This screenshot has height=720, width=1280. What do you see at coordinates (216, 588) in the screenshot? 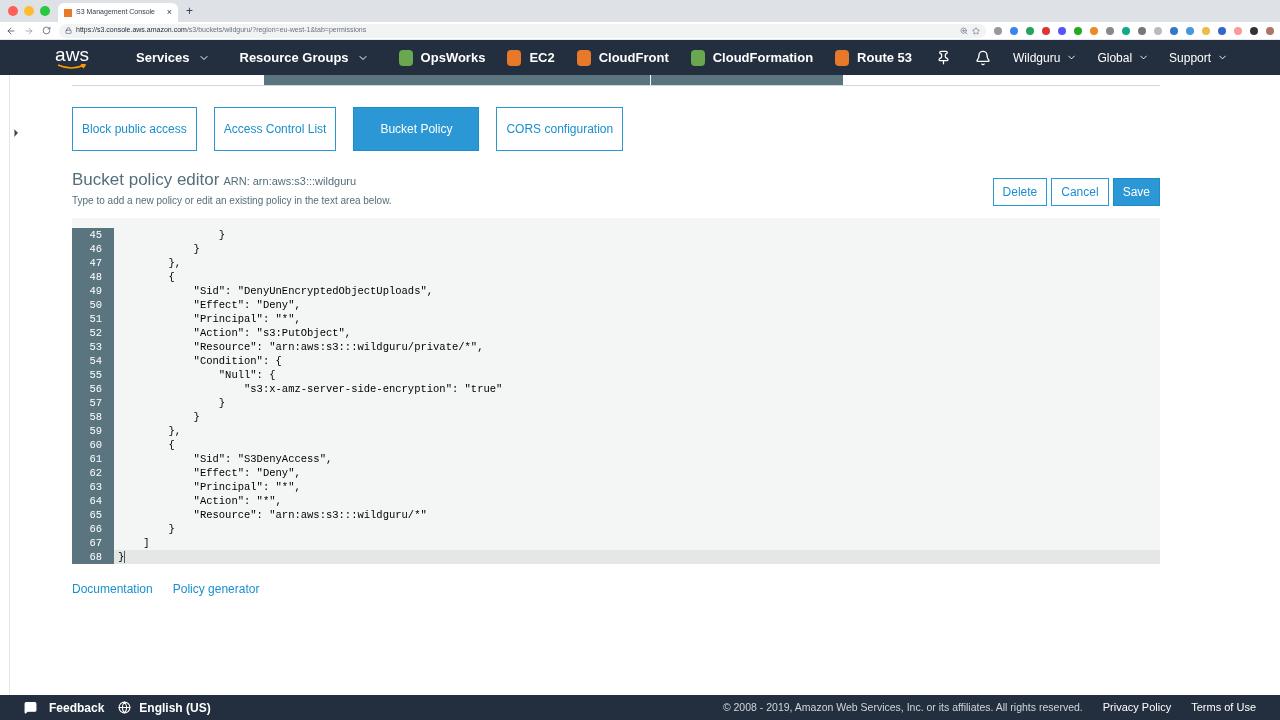
I see `footer-link: Policy generator` at bounding box center [216, 588].